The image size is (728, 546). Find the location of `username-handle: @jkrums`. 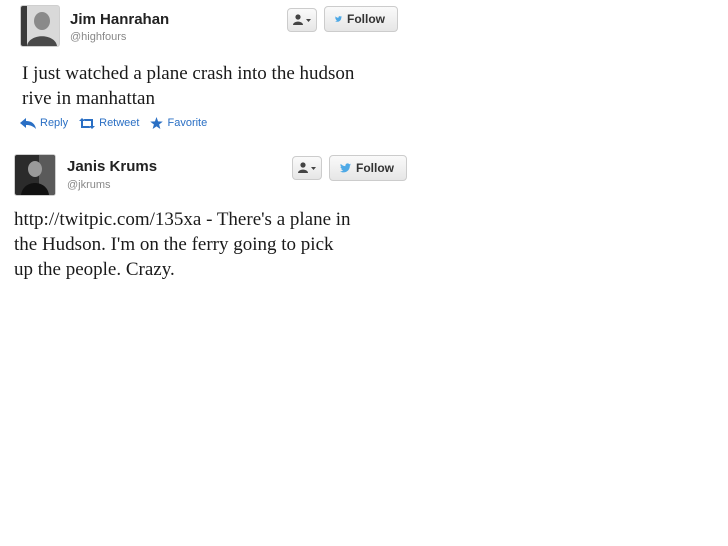

username-handle: @jkrums is located at coordinates (89, 185).